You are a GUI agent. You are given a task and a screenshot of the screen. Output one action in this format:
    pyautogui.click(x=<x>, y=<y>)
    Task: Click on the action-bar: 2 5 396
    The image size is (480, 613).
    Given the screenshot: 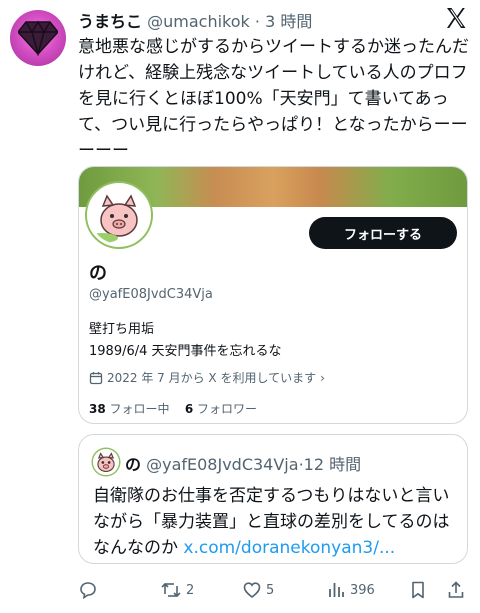 What is the action you would take?
    pyautogui.click(x=273, y=590)
    